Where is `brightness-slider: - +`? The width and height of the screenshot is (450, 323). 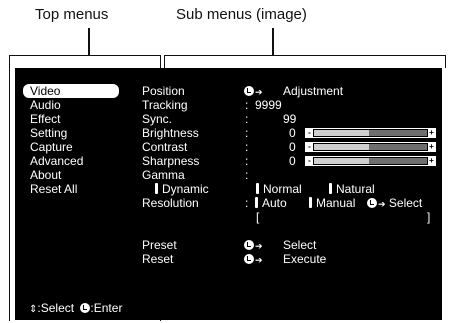
brightness-slider: - + is located at coordinates (370, 133).